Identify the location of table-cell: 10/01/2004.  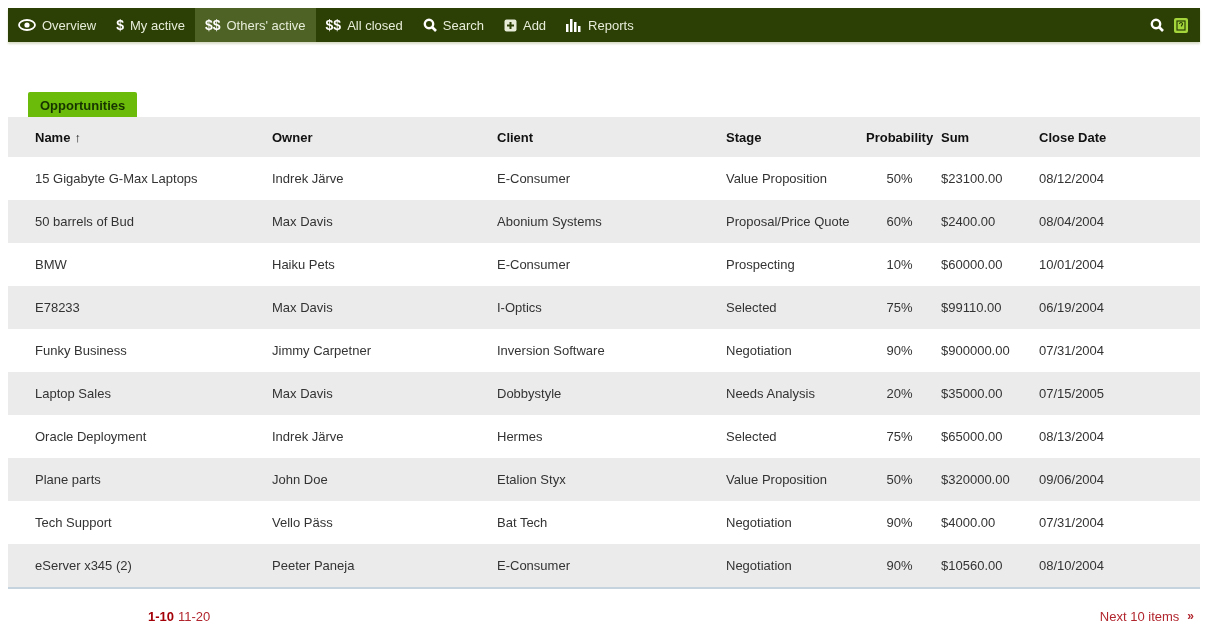
(1072, 264).